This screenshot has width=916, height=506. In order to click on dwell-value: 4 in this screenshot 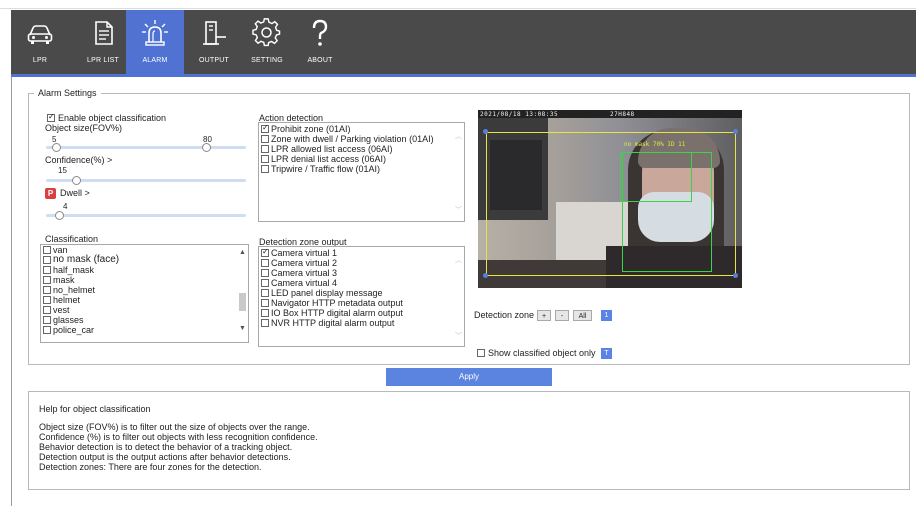, I will do `click(65, 206)`.